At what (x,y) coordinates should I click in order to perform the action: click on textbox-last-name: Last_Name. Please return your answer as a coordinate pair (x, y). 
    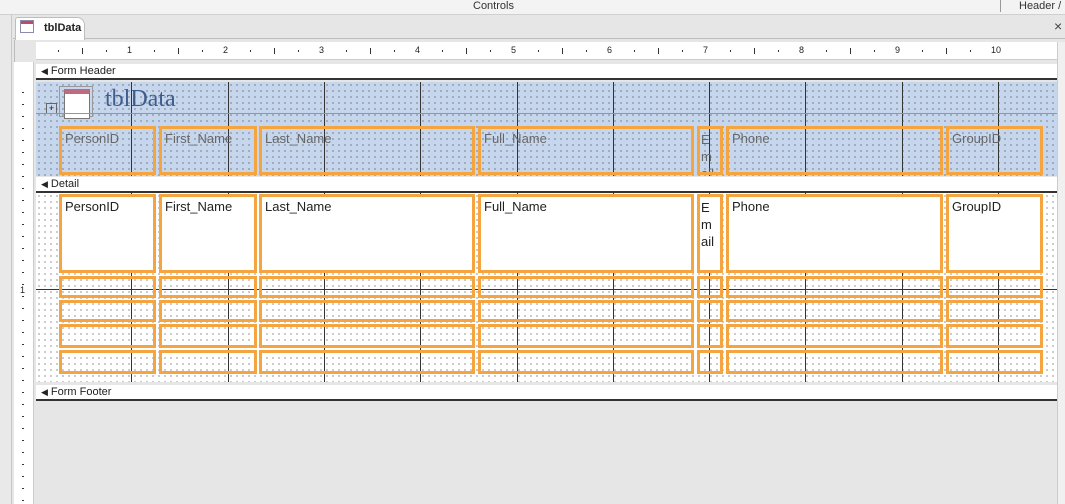
    Looking at the image, I should click on (367, 233).